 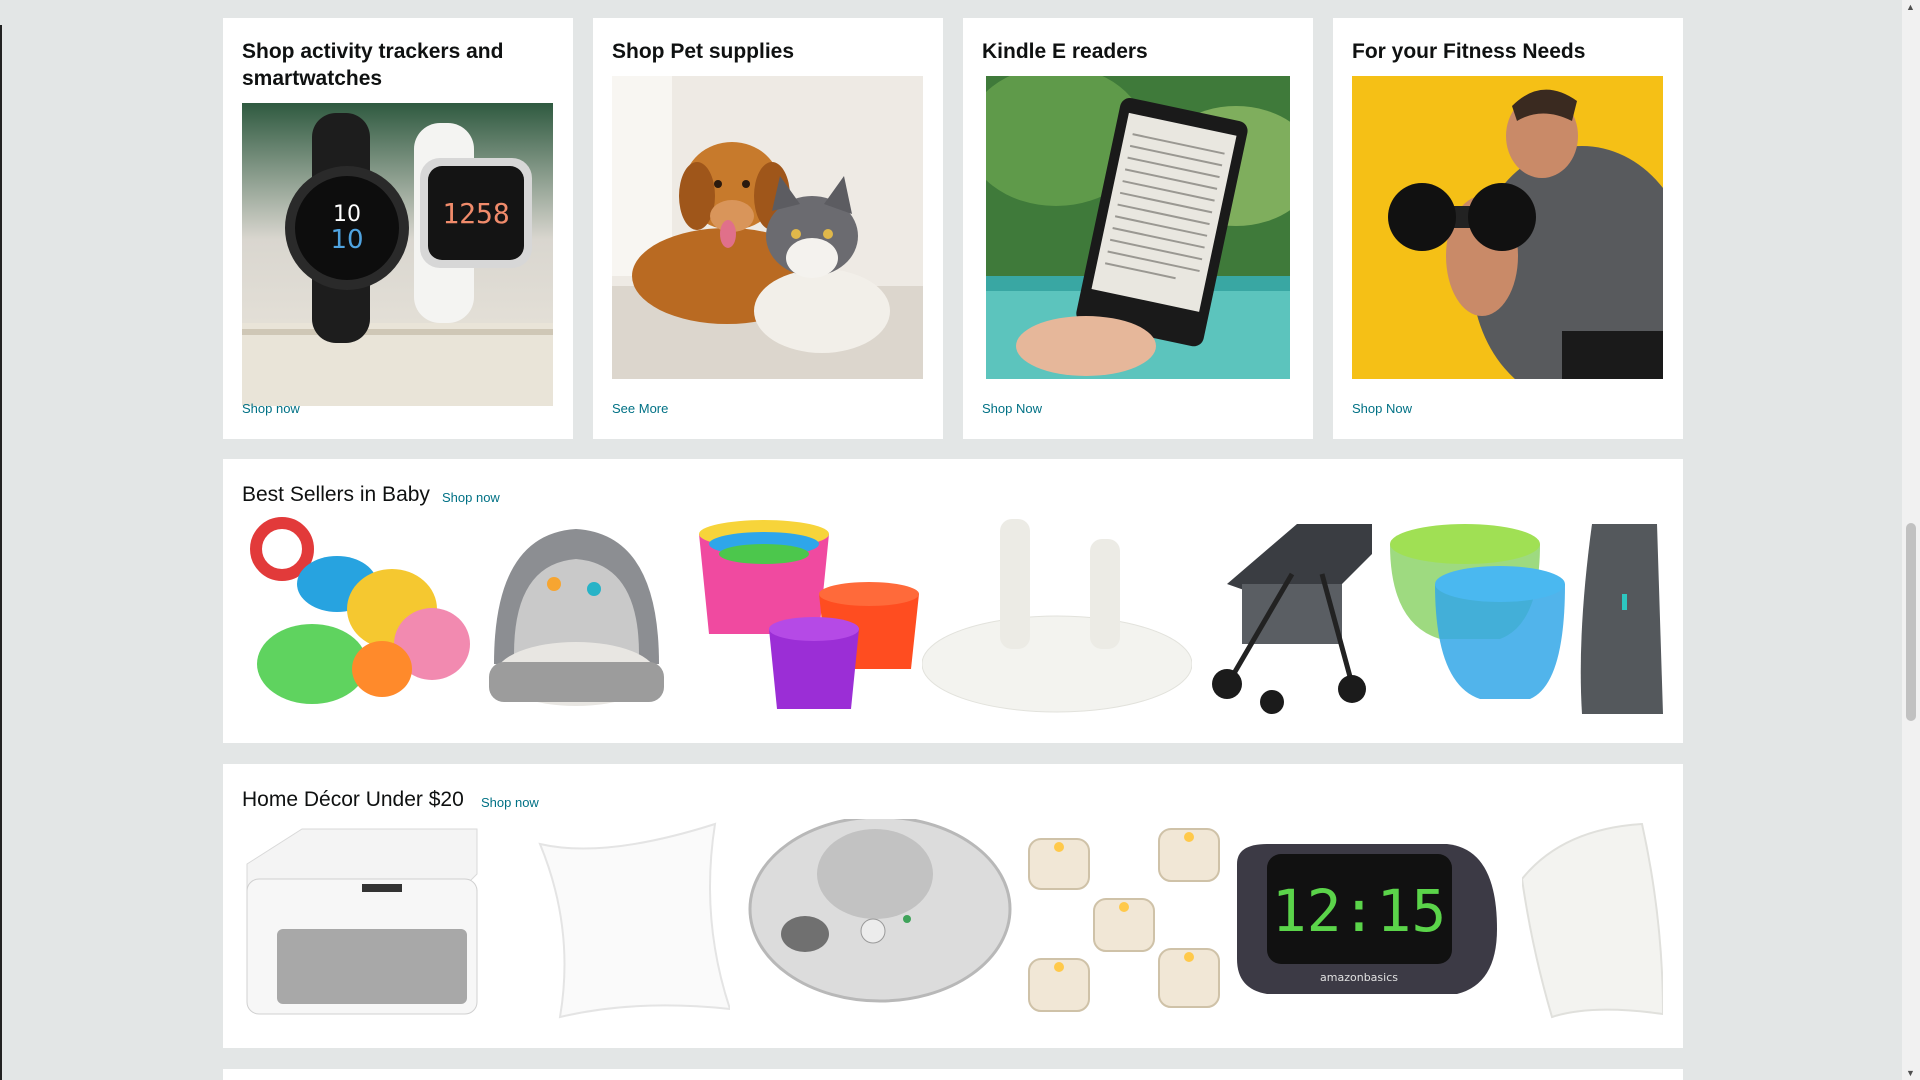 What do you see at coordinates (1620, 614) in the screenshot?
I see `product-baby-carrier` at bounding box center [1620, 614].